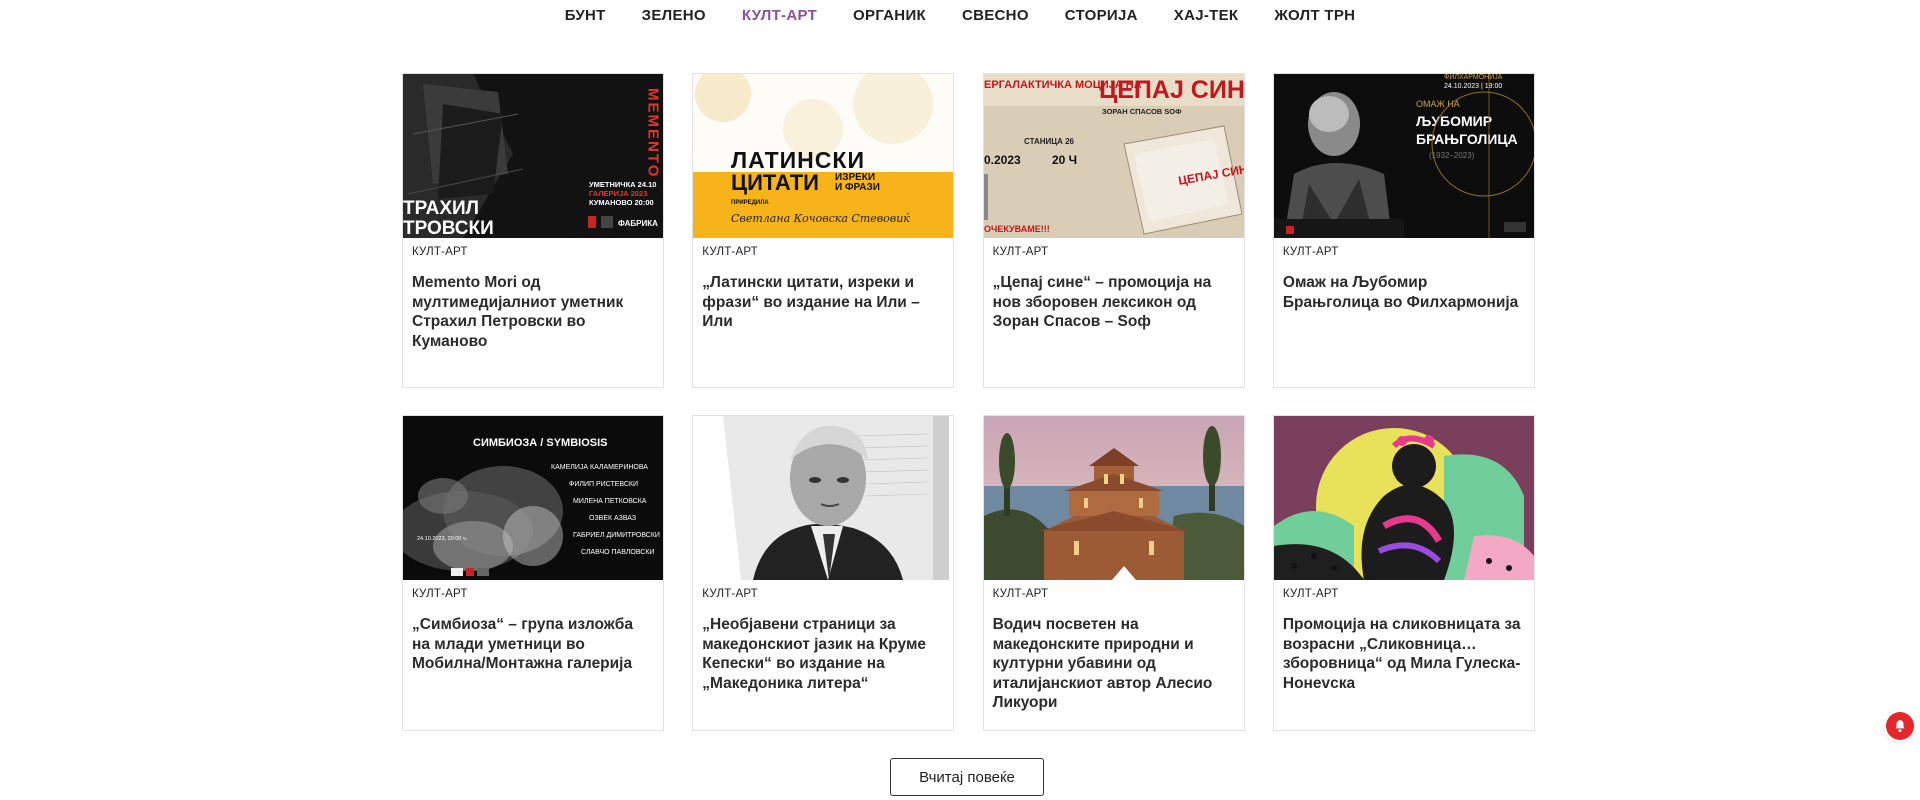 The image size is (1920, 800). I want to click on svg-text: ОЧЕКУВАМЕ!!!, so click(1017, 229).